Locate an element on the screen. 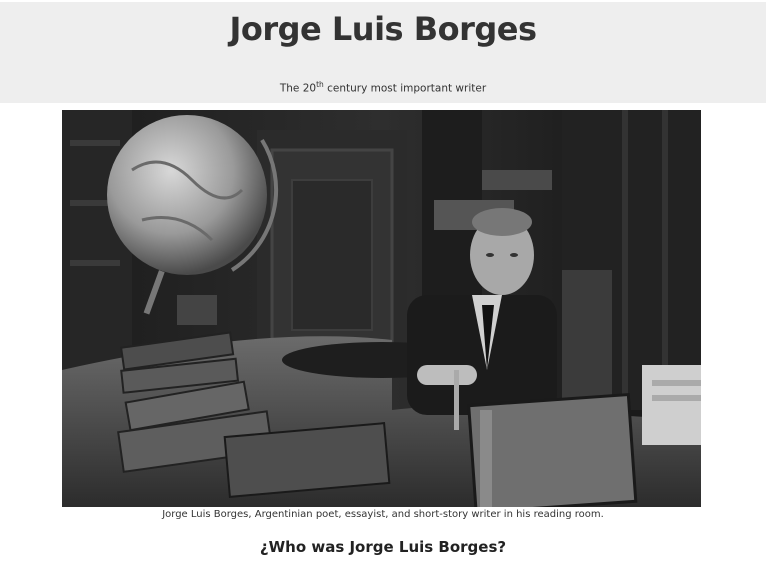  page-subtitle: The 20th century most important writer is located at coordinates (383, 87).